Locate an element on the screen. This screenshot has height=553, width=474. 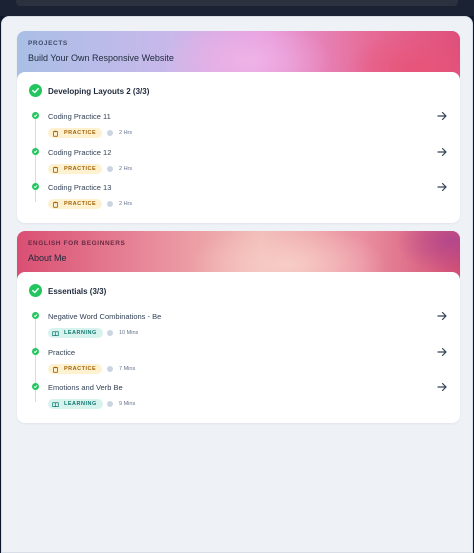
lesson-title: Emotions and Verb Be is located at coordinates (85, 387).